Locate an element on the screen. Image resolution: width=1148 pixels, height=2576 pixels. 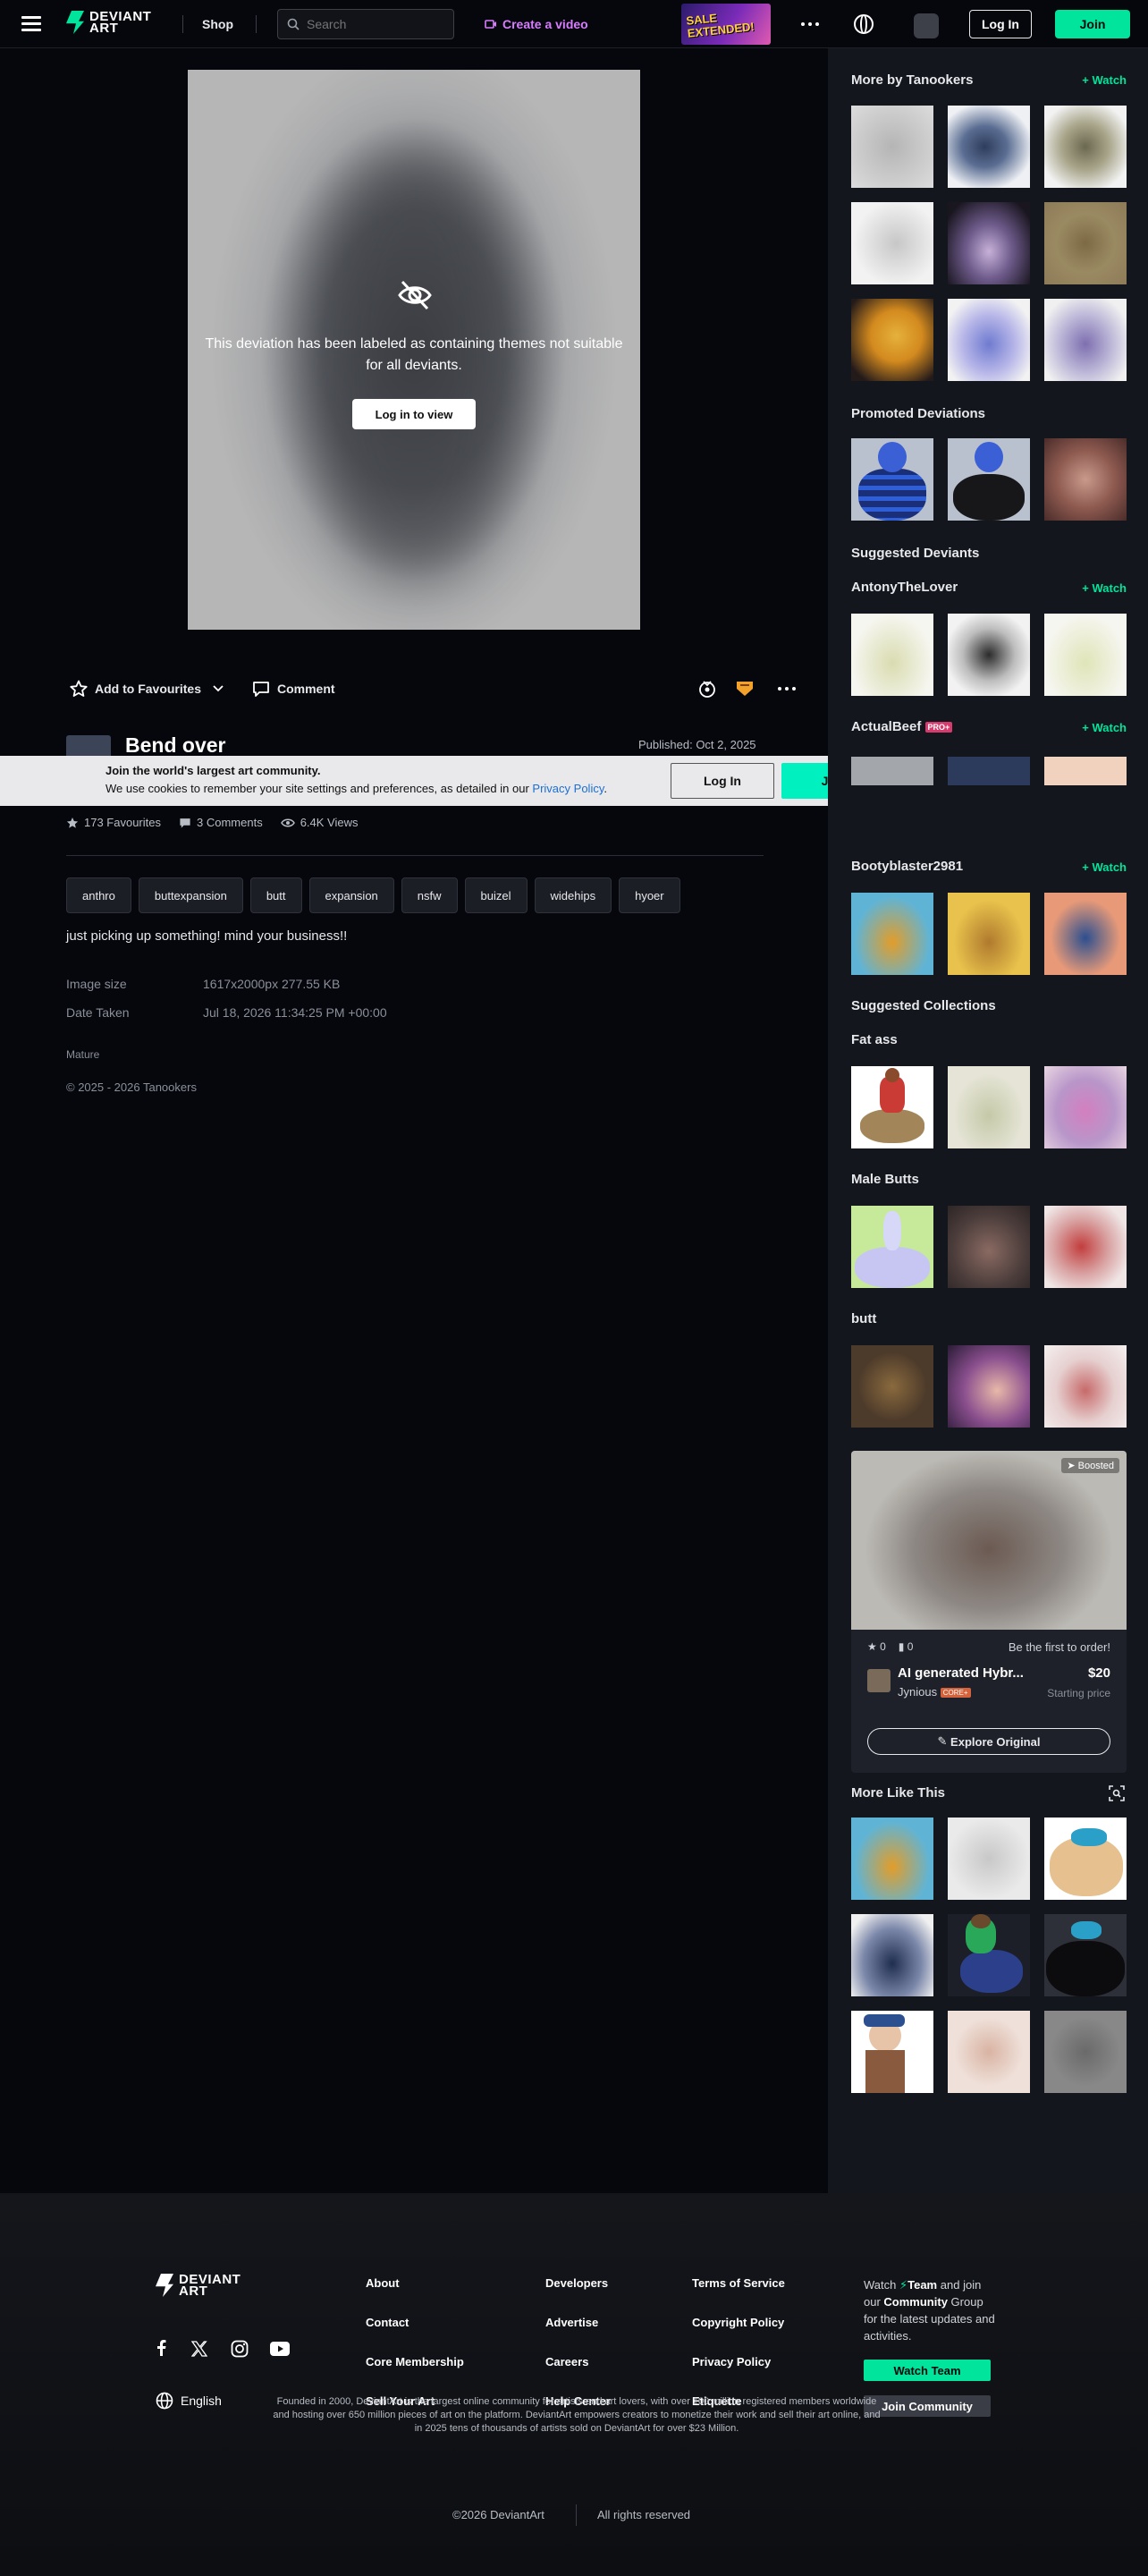
cookie-login-button: Log In is located at coordinates (722, 781).